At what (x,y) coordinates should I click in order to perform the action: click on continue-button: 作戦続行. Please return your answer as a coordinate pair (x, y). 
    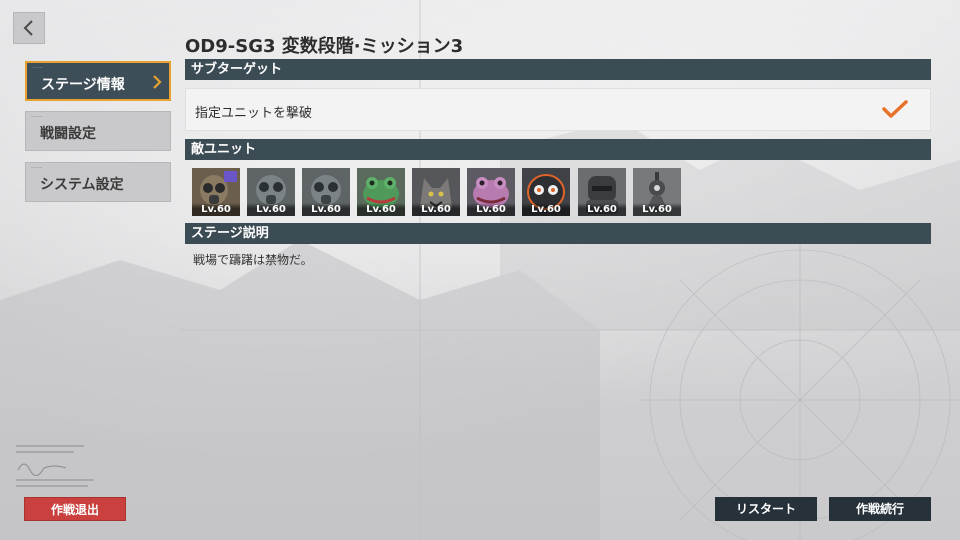
    Looking at the image, I should click on (880, 509).